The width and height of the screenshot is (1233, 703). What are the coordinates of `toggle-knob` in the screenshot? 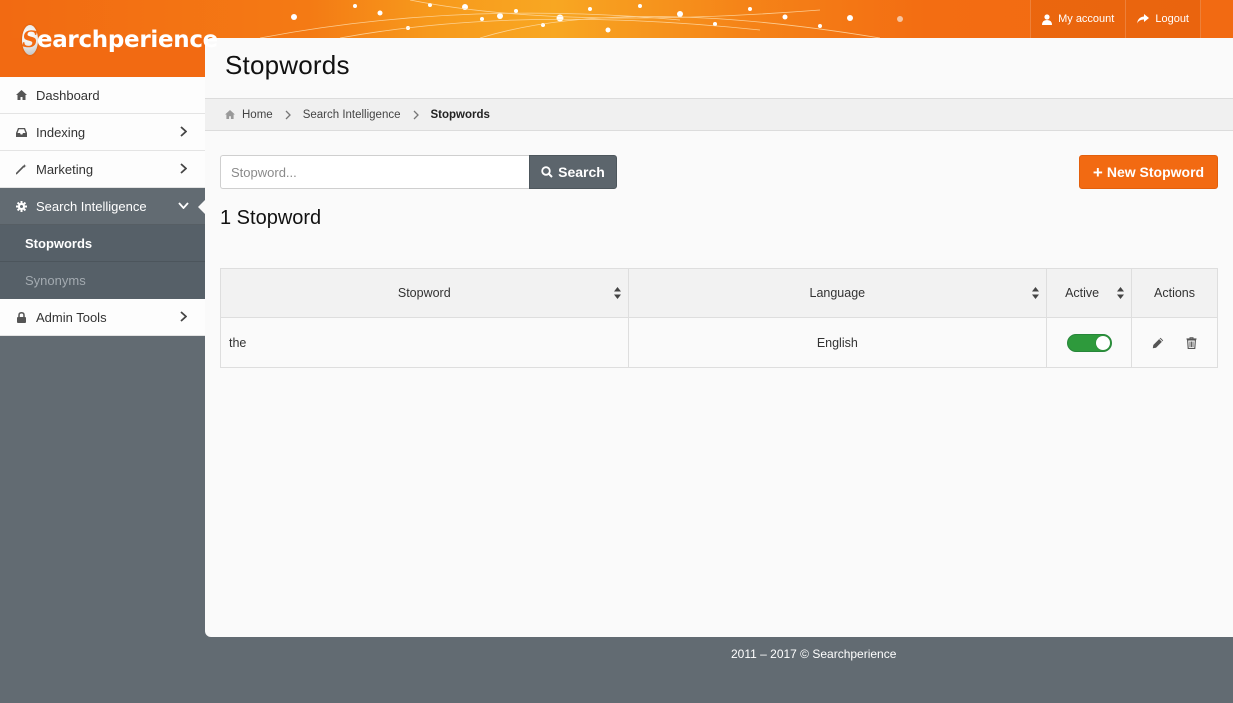 It's located at (1102, 342).